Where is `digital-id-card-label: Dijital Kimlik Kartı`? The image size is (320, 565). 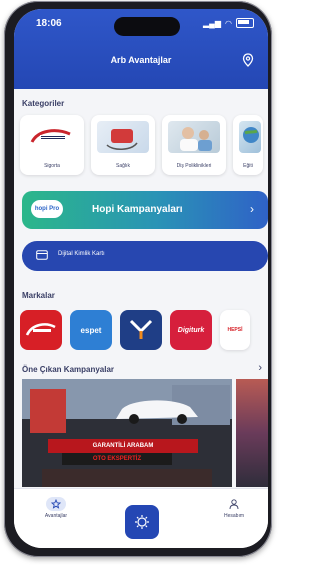 digital-id-card-label: Dijital Kimlik Kartı is located at coordinates (81, 254).